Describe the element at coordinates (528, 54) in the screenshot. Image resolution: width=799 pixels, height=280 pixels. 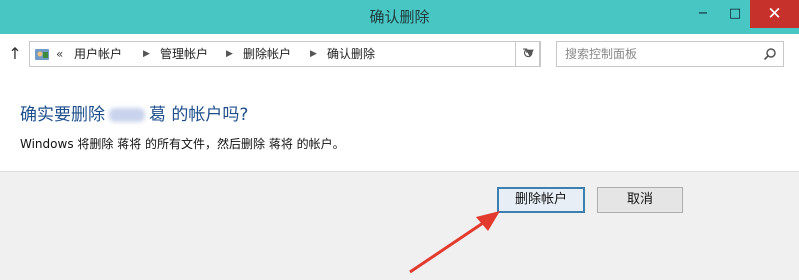
I see `refresh-button: ↻` at that location.